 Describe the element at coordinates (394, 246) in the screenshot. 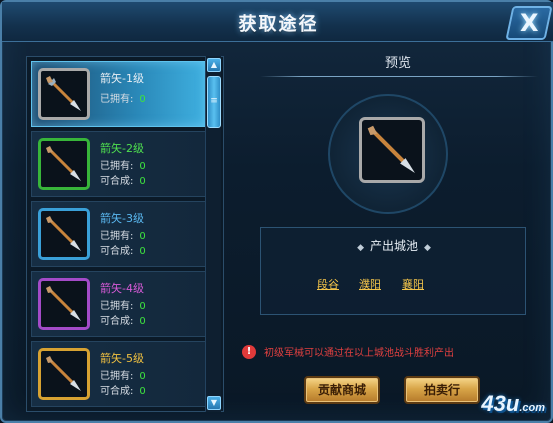

I see `source-title: ◆ 产出城池 ◆` at that location.